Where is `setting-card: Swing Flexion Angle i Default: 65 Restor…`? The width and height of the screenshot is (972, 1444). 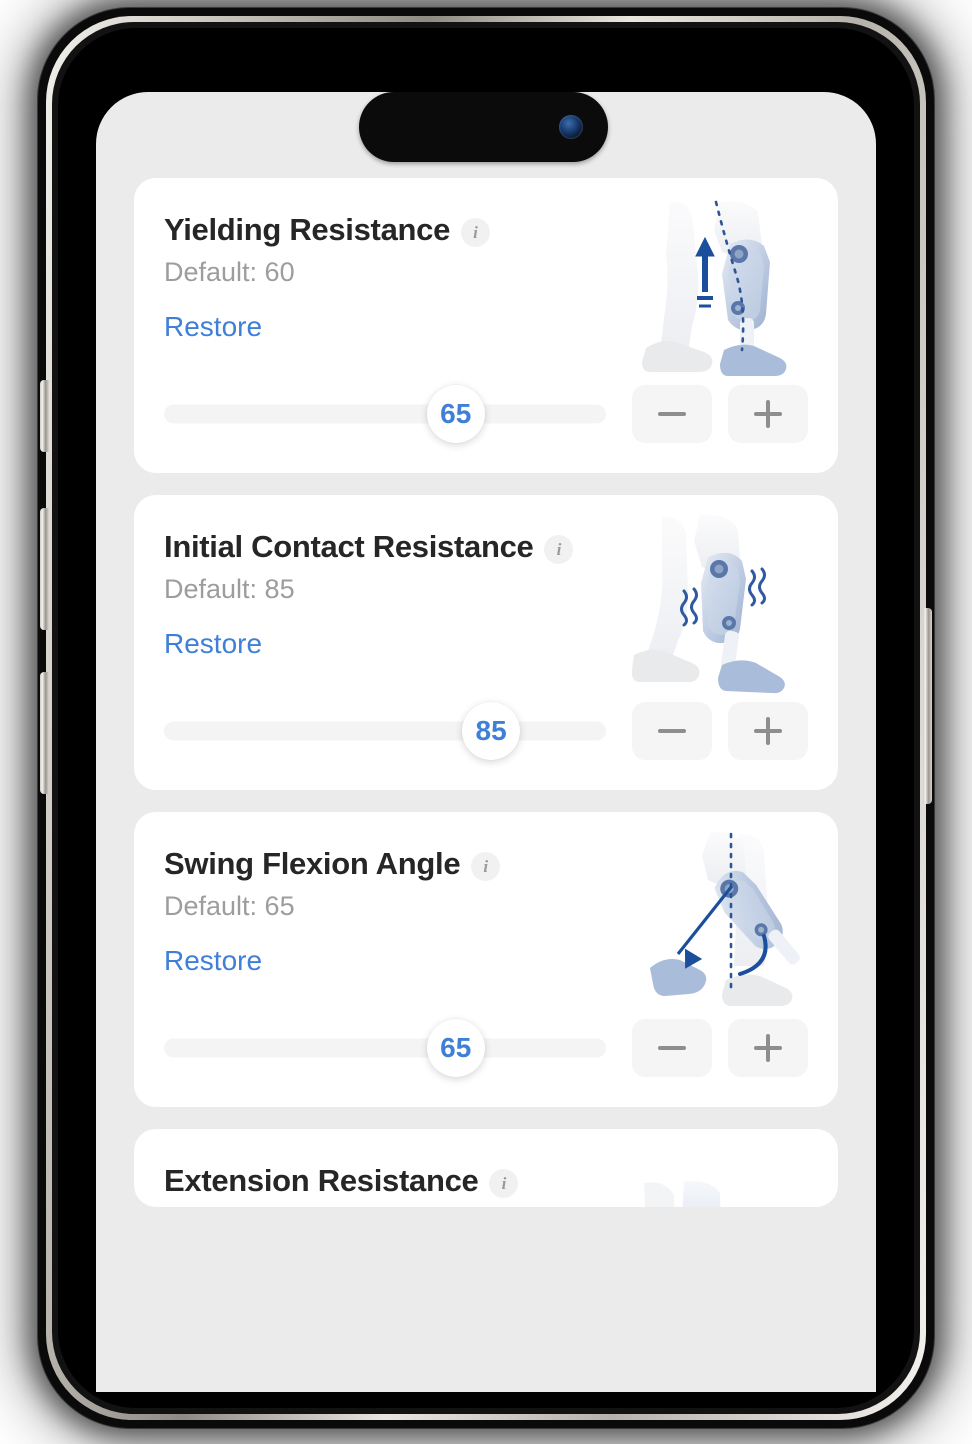 setting-card: Swing Flexion Angle i Default: 65 Restor… is located at coordinates (486, 959).